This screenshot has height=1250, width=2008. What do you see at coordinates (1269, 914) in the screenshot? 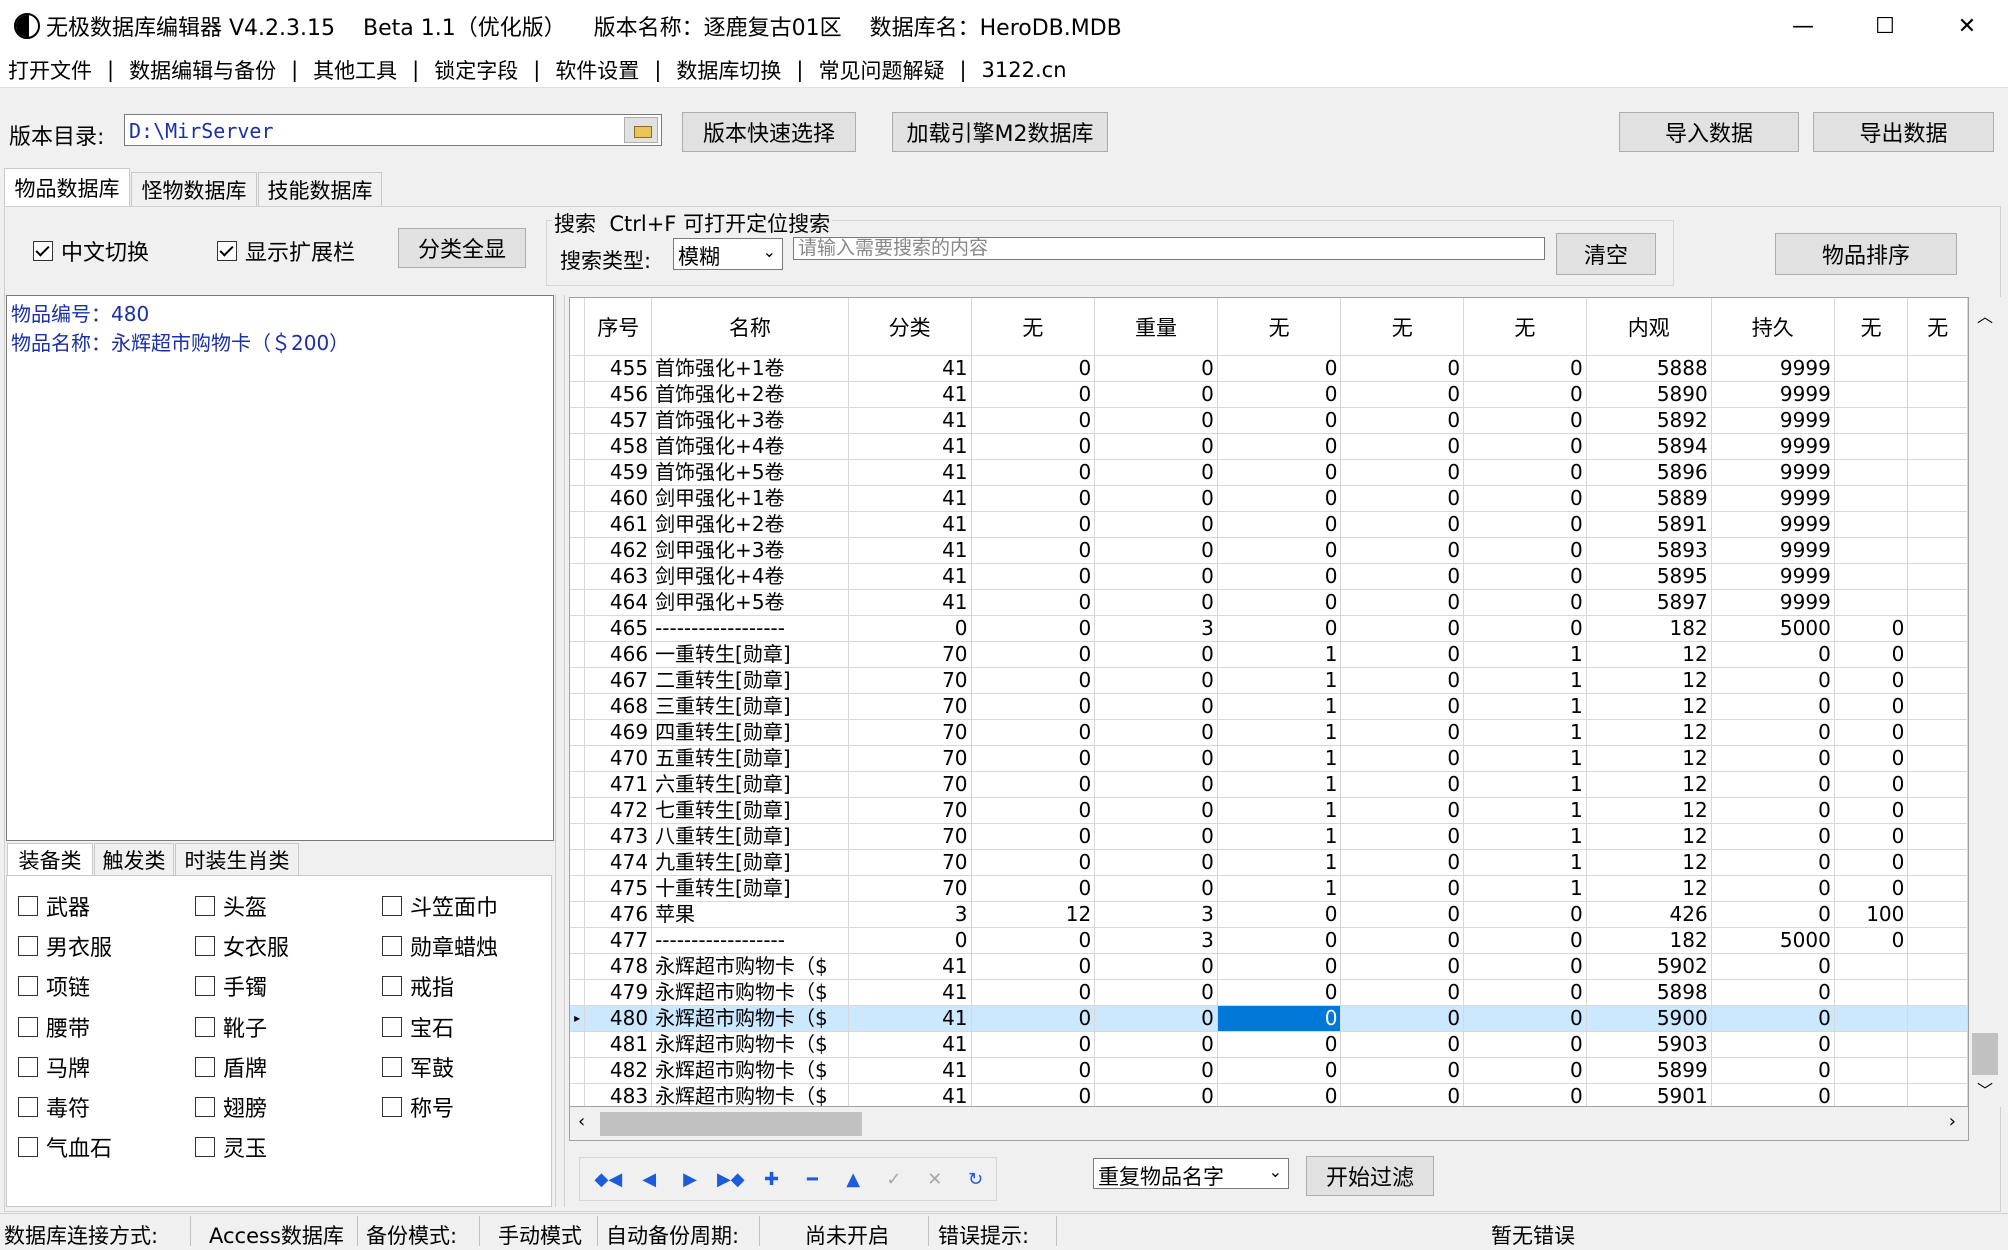
I see `table-row: 476 苹果 3 12 3 0 0 0 426 0 100` at bounding box center [1269, 914].